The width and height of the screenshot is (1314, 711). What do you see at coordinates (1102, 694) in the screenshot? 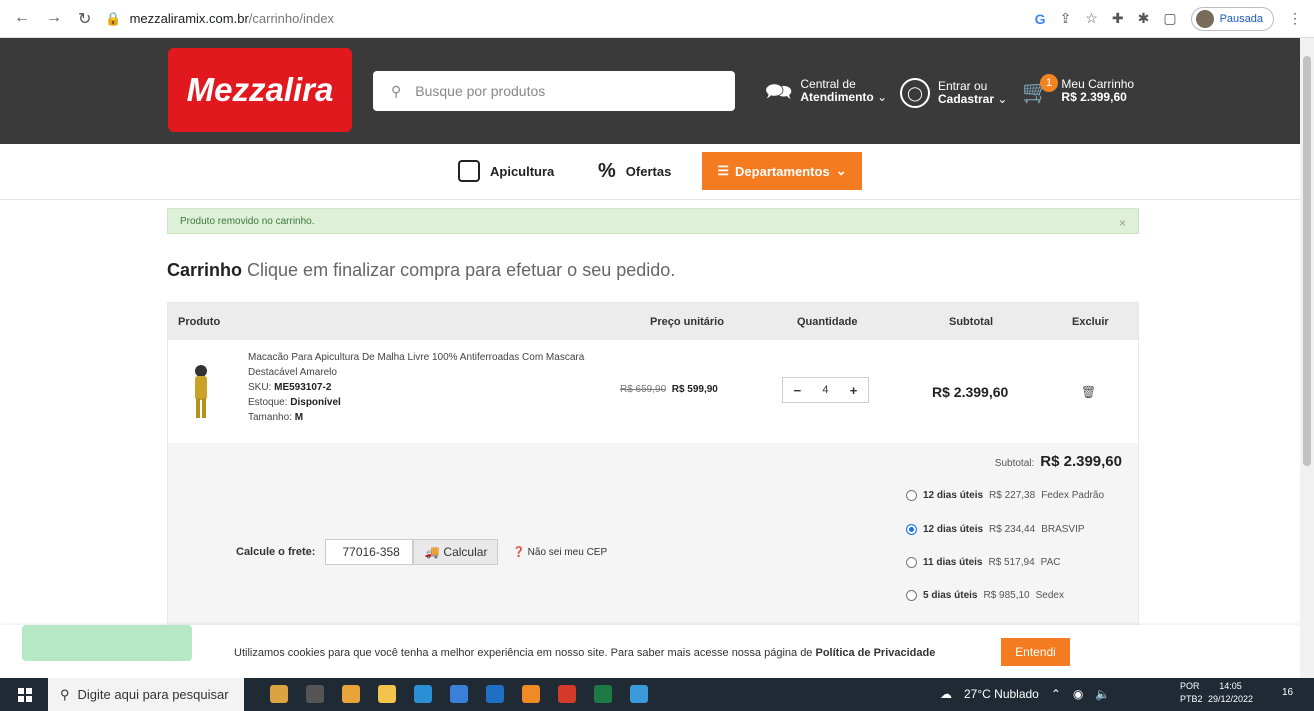
I see `speaker-icon: 🔈` at bounding box center [1102, 694].